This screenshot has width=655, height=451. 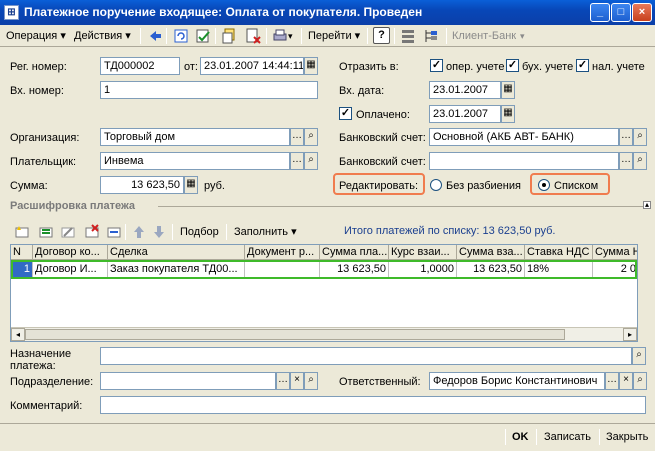 What do you see at coordinates (188, 381) in the screenshot?
I see `department-field` at bounding box center [188, 381].